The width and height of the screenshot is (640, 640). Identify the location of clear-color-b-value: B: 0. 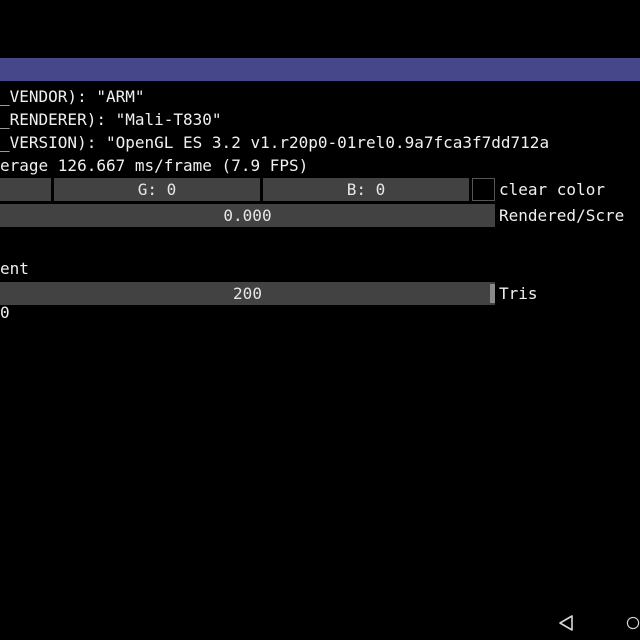
(366, 189).